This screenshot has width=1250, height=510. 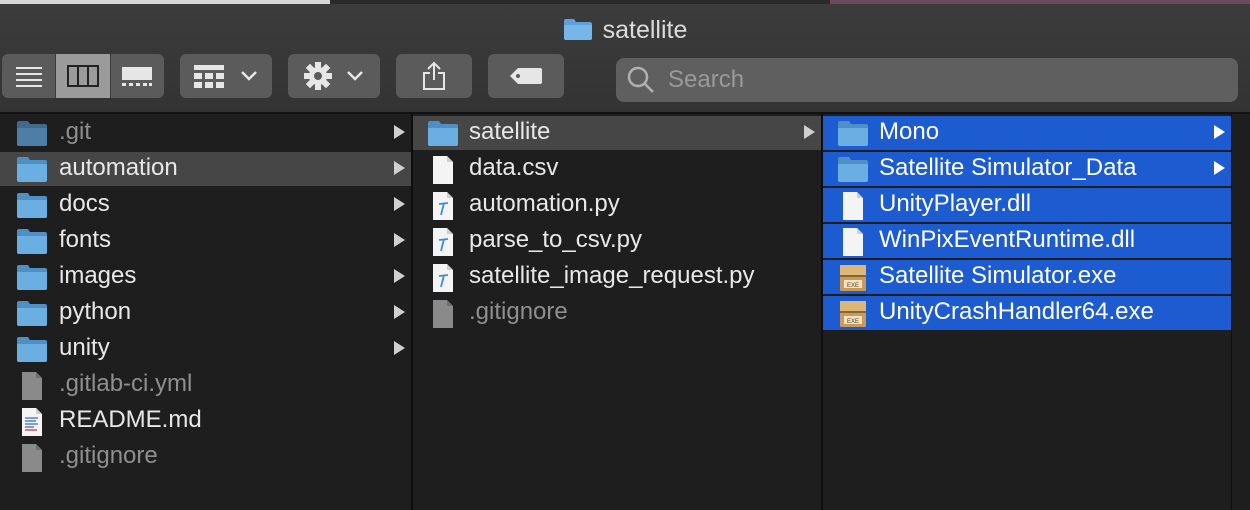 I want to click on item-label: Mono, so click(x=909, y=131).